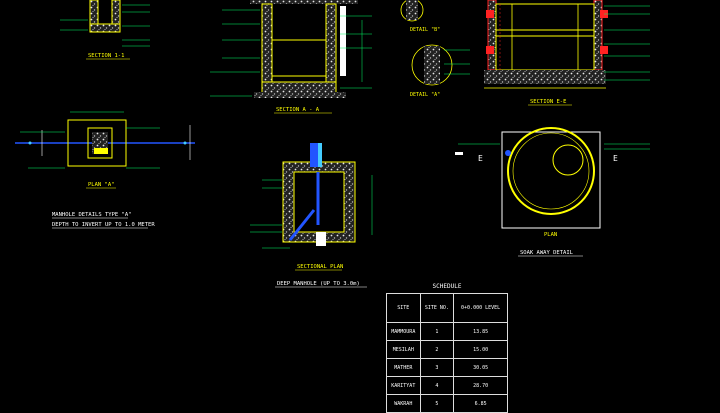 The width and height of the screenshot is (720, 413). Describe the element at coordinates (425, 30) in the screenshot. I see `detail-b-label: DETAIL "B"` at that location.